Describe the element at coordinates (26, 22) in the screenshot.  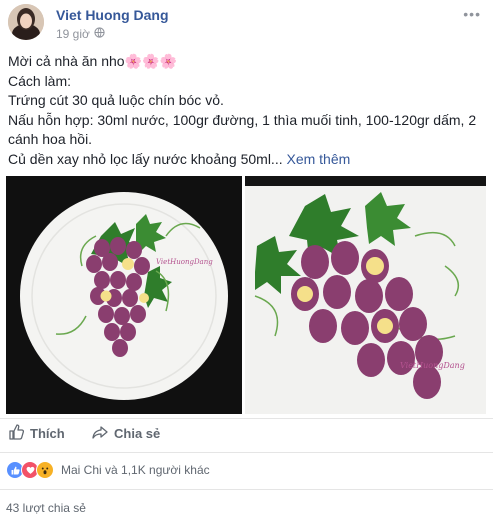
I see `author-avatar` at that location.